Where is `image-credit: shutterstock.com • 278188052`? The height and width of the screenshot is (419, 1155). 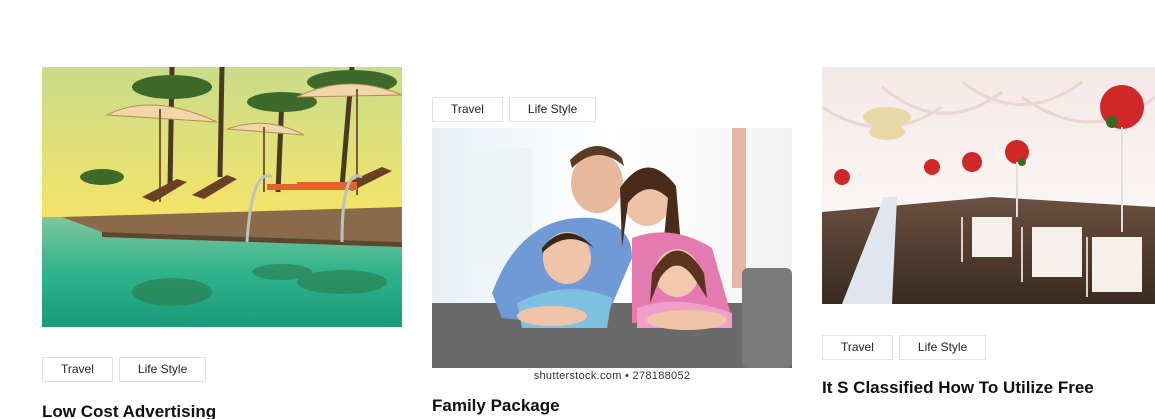 image-credit: shutterstock.com • 278188052 is located at coordinates (612, 376).